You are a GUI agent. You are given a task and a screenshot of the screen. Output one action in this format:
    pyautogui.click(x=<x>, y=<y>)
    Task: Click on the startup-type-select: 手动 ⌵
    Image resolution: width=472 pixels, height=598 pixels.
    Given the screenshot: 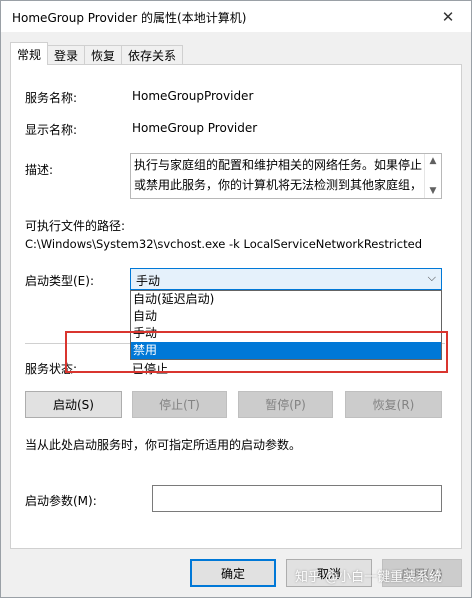 What is the action you would take?
    pyautogui.click(x=286, y=279)
    